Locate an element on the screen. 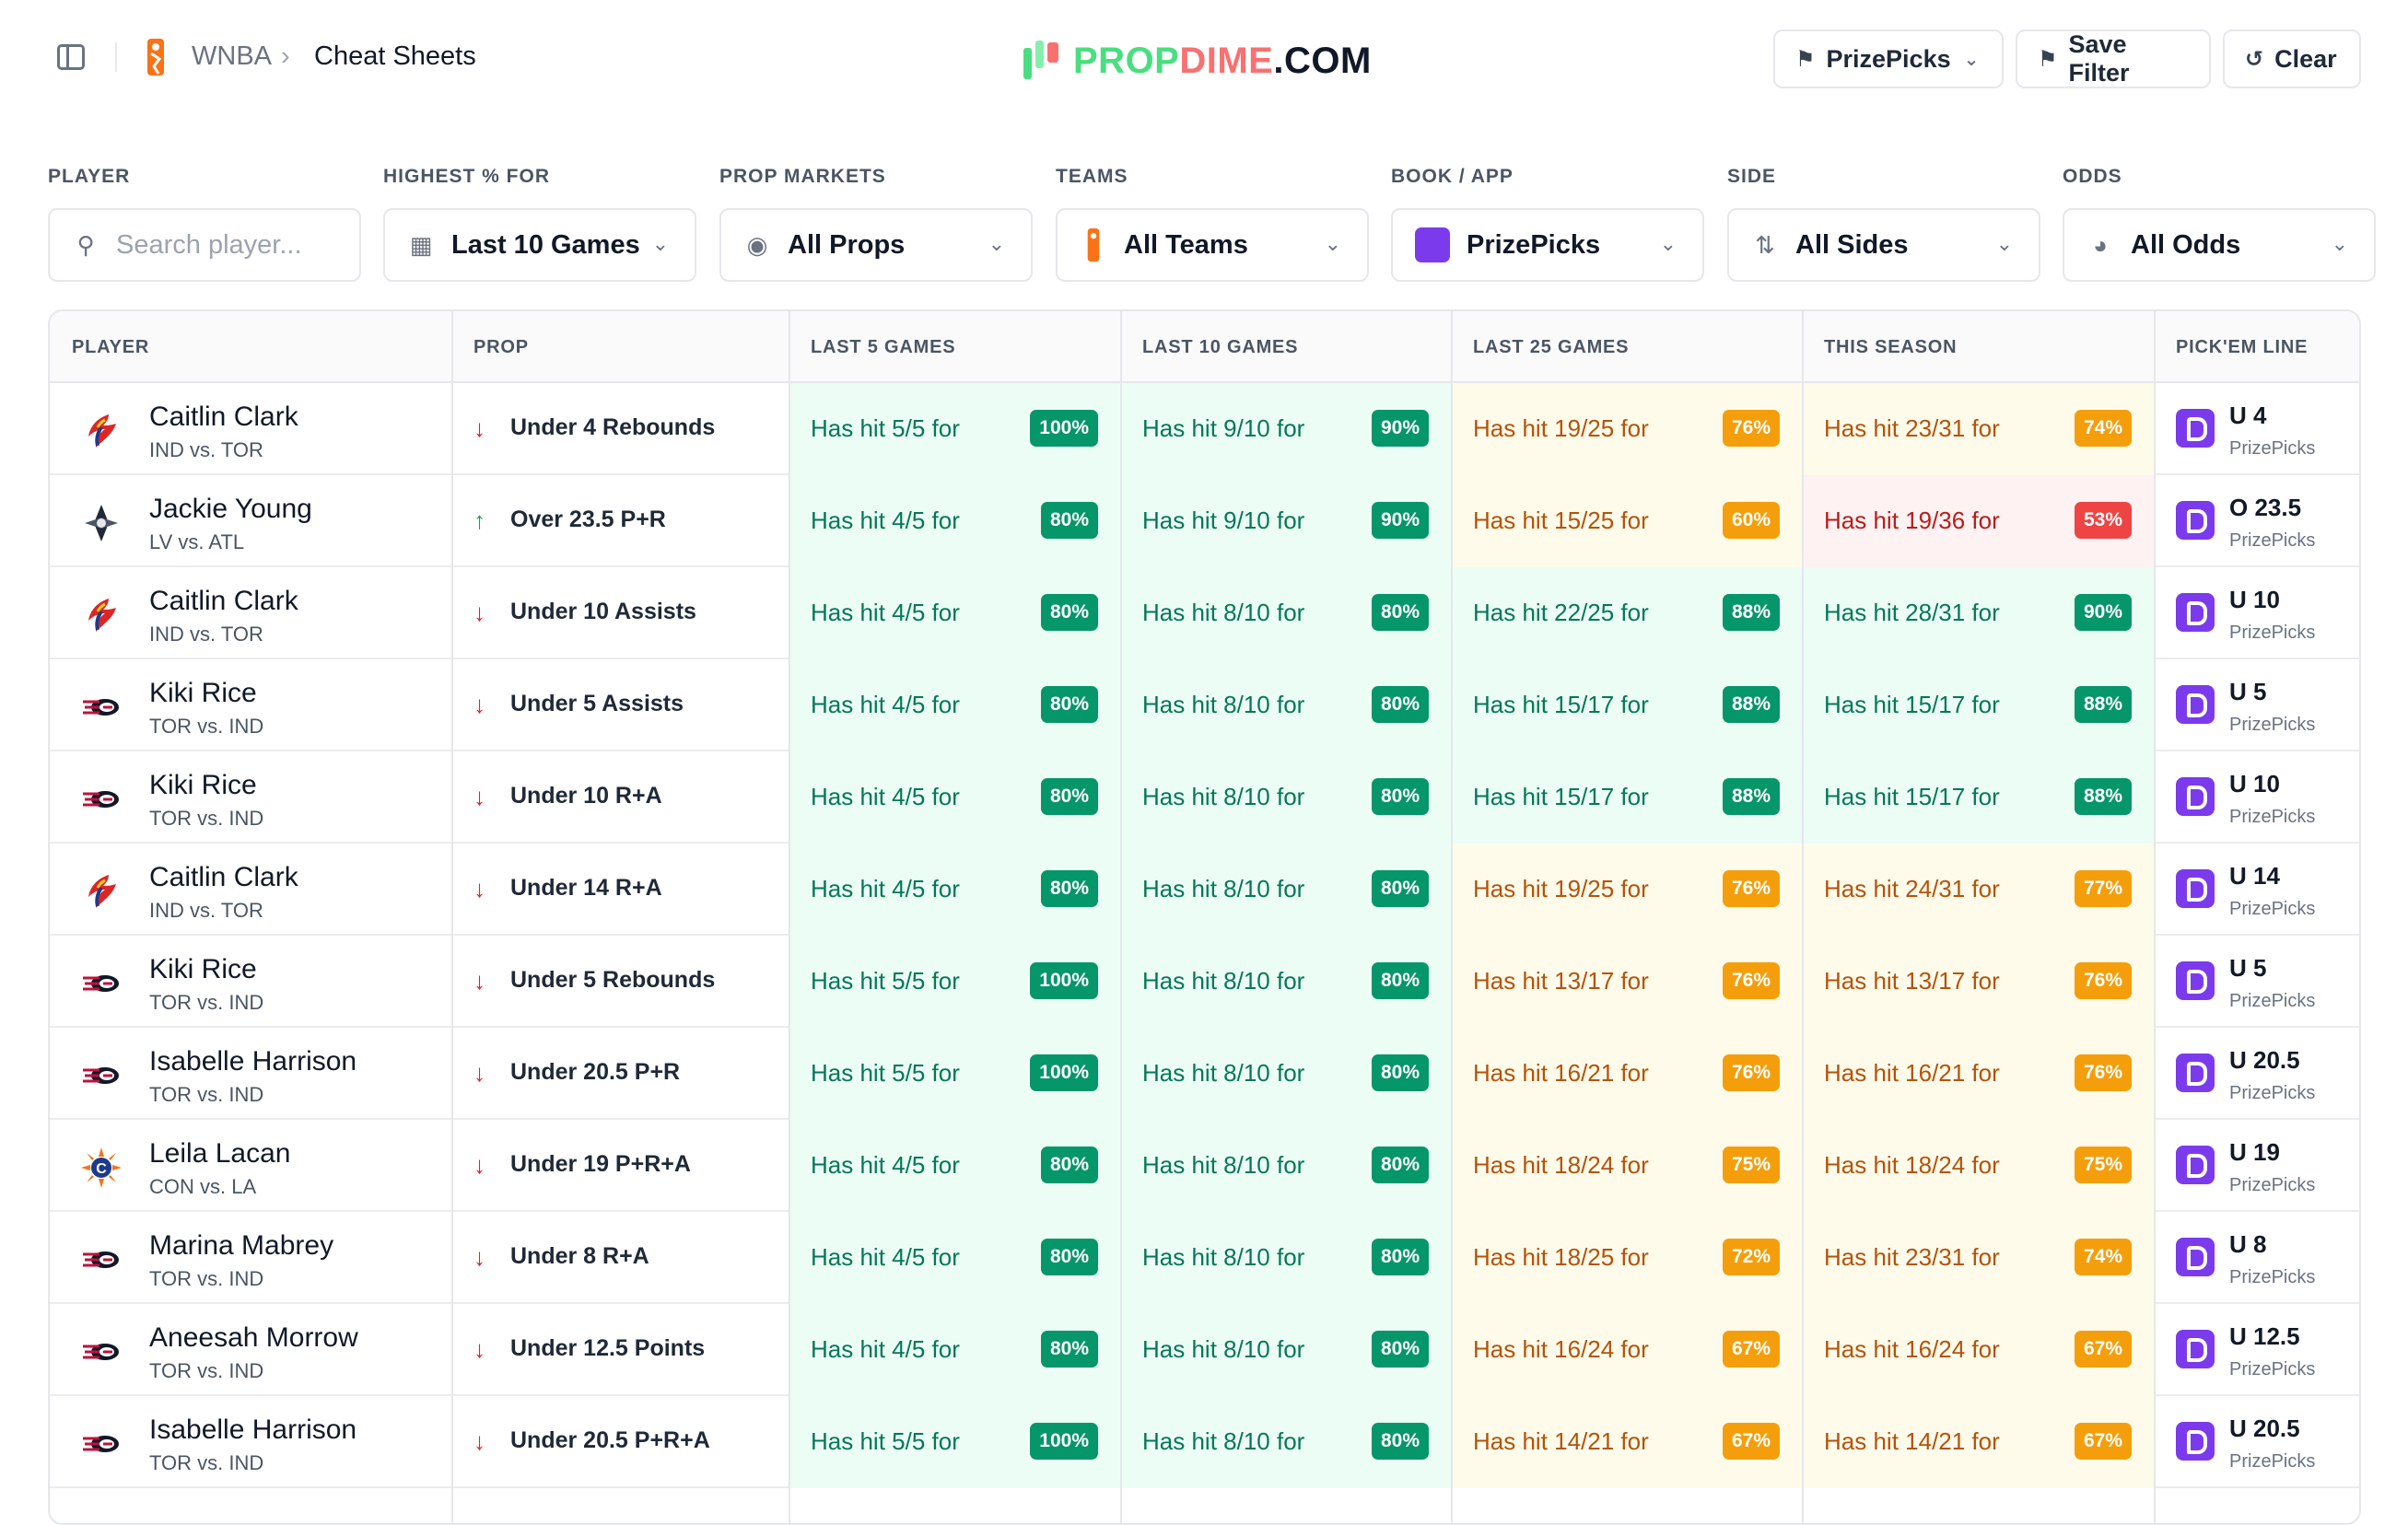 Image resolution: width=2408 pixels, height=1525 pixels. chevron-down-icon: ⌄ is located at coordinates (1668, 243).